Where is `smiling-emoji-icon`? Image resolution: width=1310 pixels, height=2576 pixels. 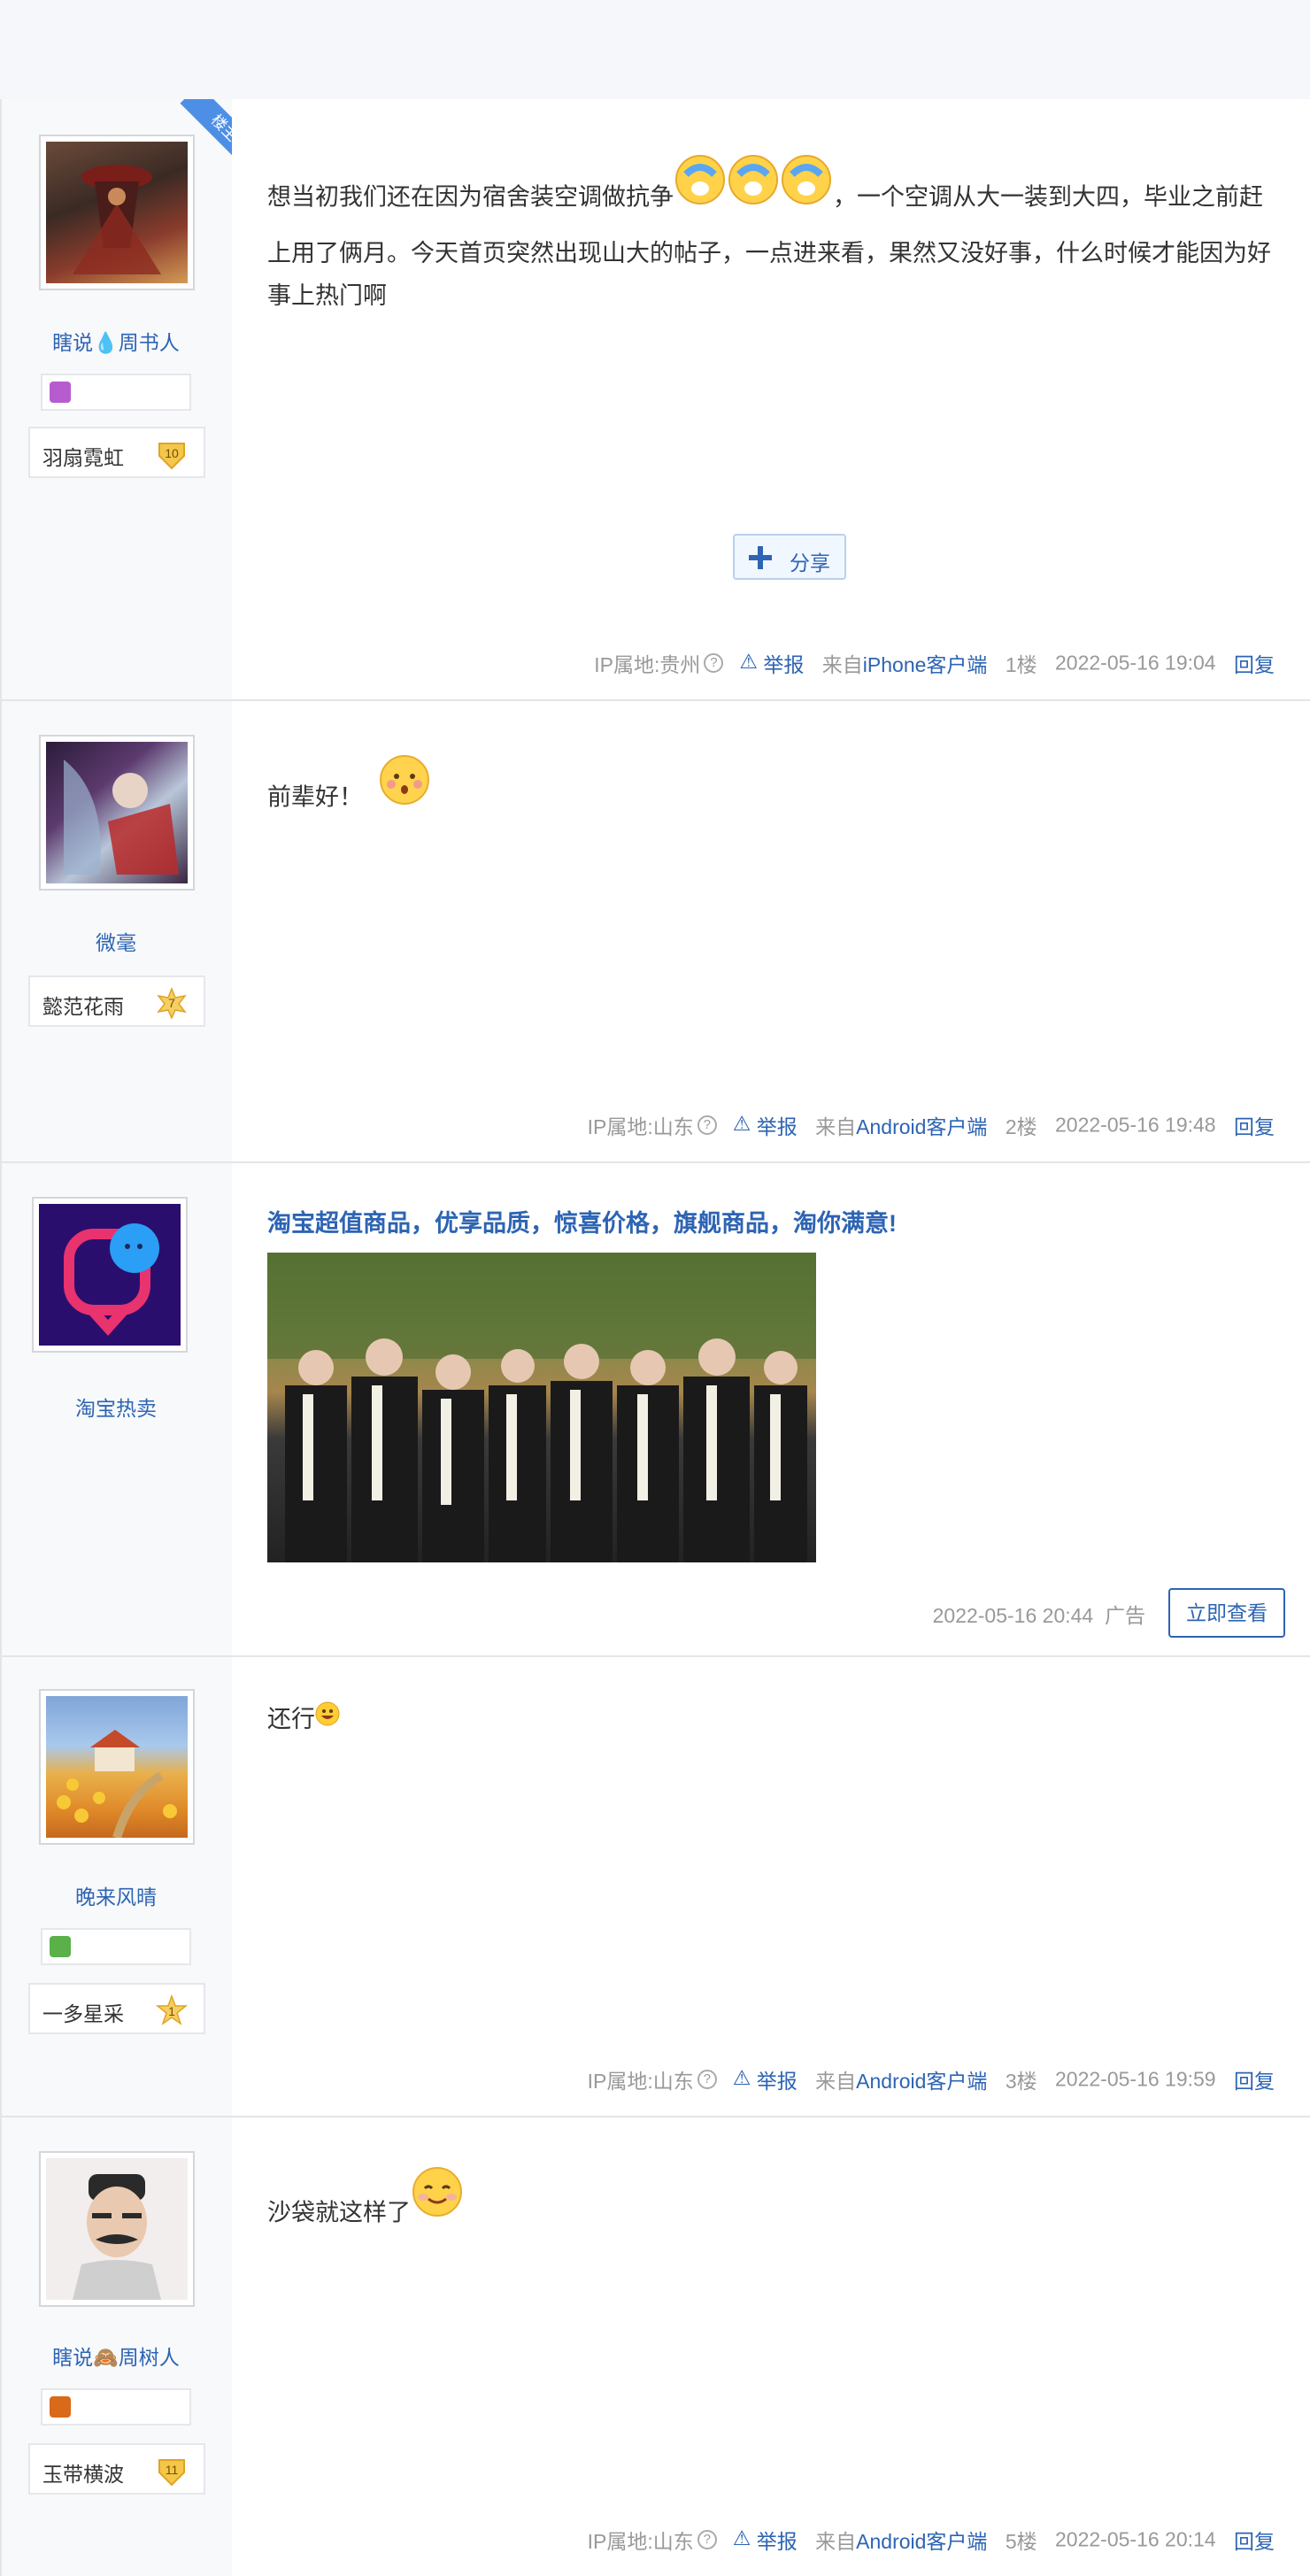 smiling-emoji-icon is located at coordinates (437, 2198).